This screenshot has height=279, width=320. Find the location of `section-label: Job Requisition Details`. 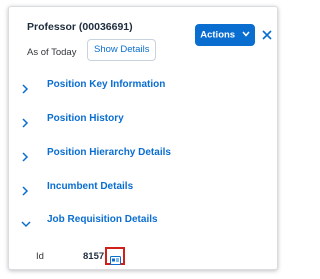

section-label: Job Requisition Details is located at coordinates (102, 219).